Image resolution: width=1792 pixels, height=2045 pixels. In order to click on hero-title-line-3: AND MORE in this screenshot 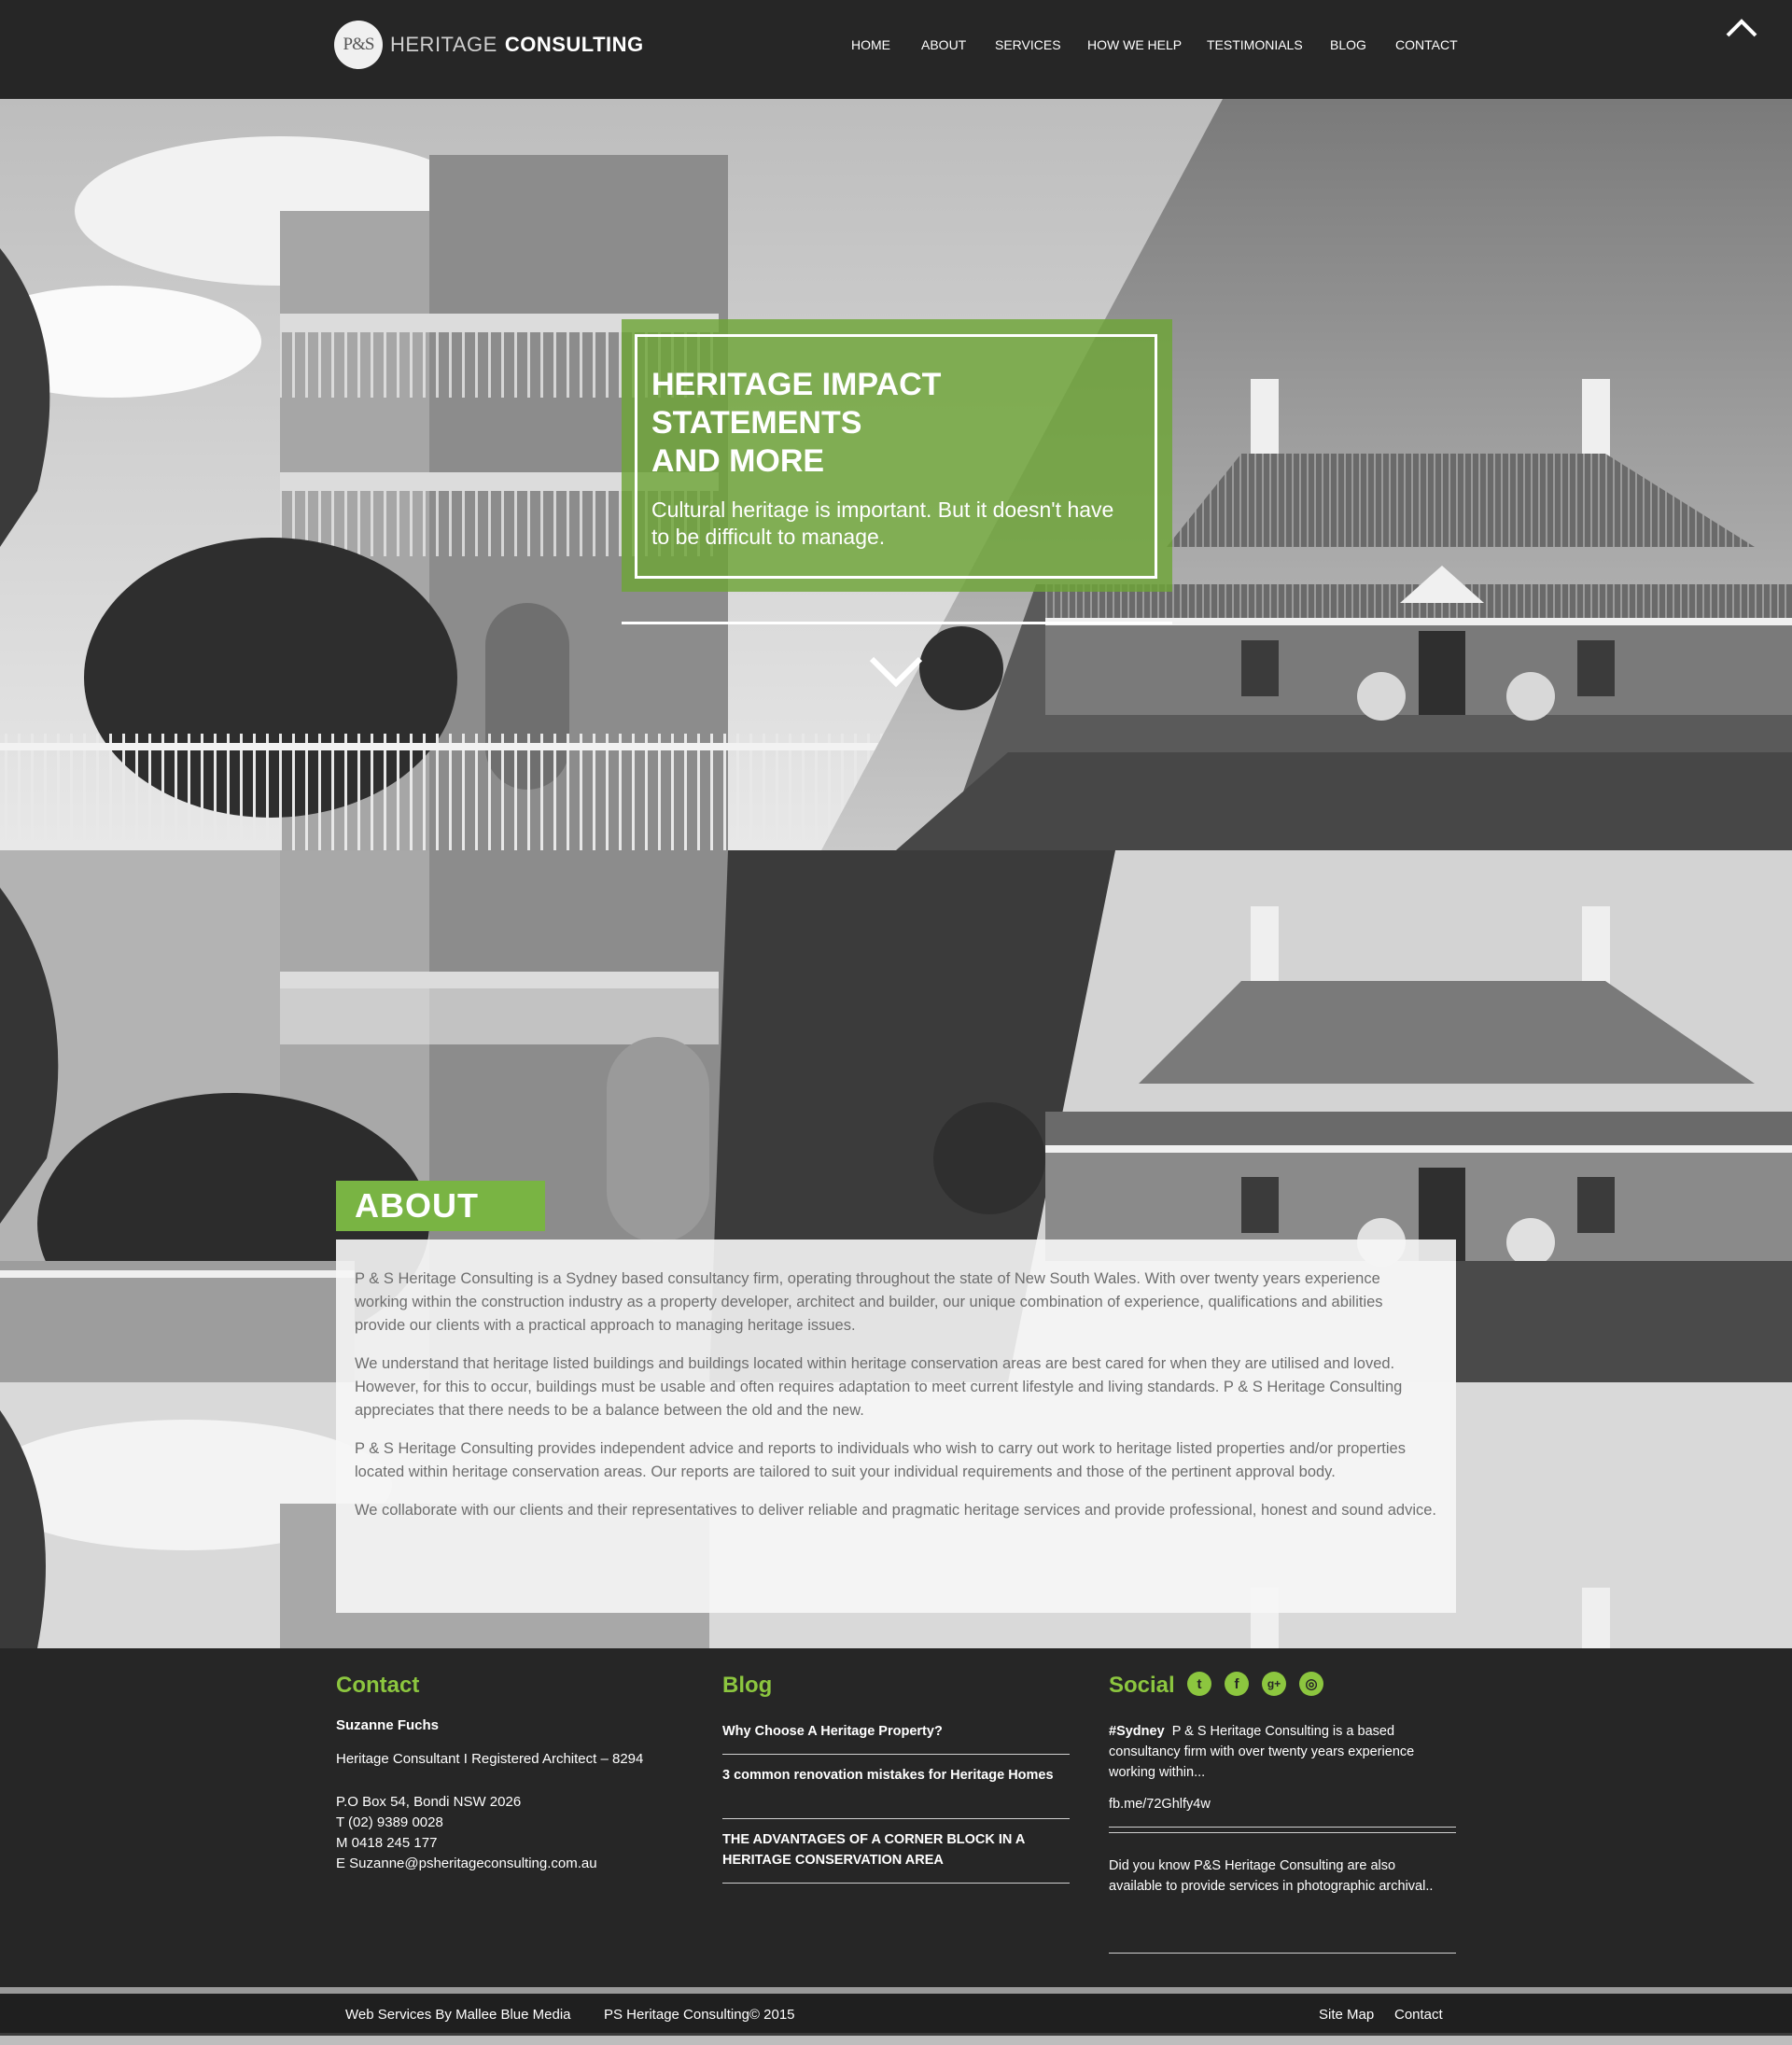, I will do `click(738, 461)`.